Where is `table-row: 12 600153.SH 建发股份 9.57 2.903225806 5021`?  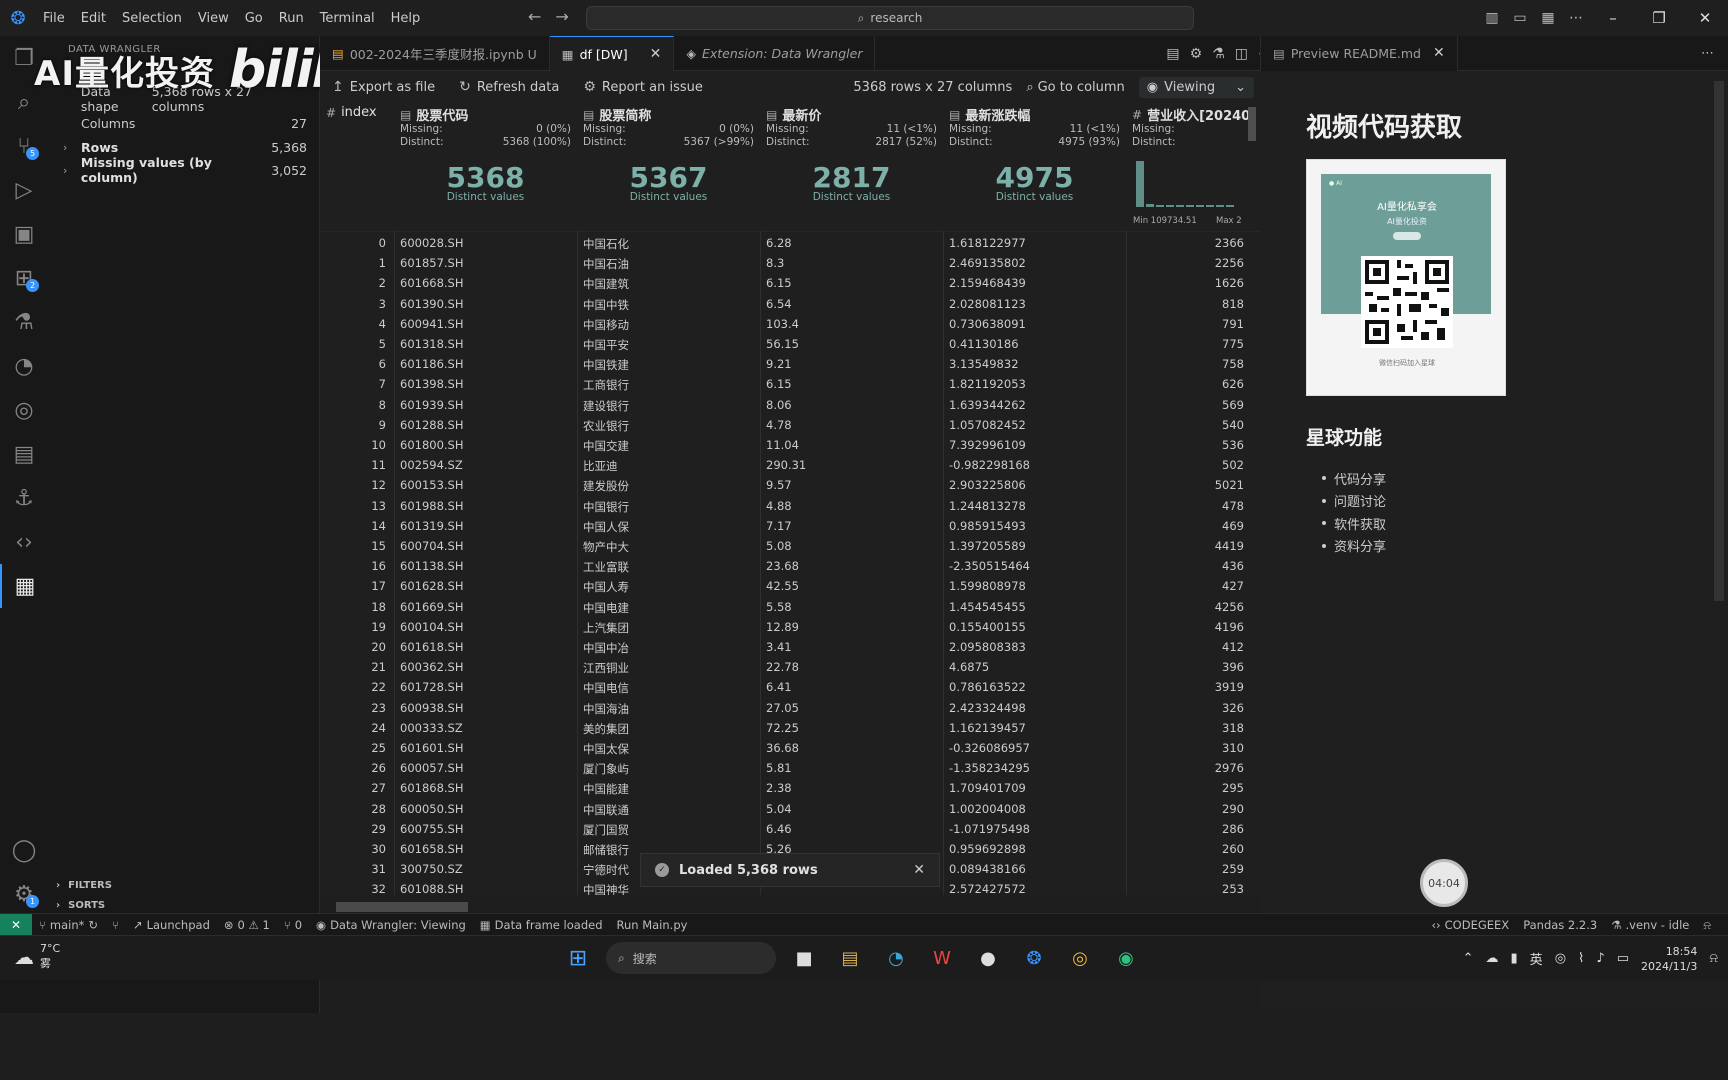 table-row: 12 600153.SH 建发股份 9.57 2.903225806 5021 is located at coordinates (790, 485).